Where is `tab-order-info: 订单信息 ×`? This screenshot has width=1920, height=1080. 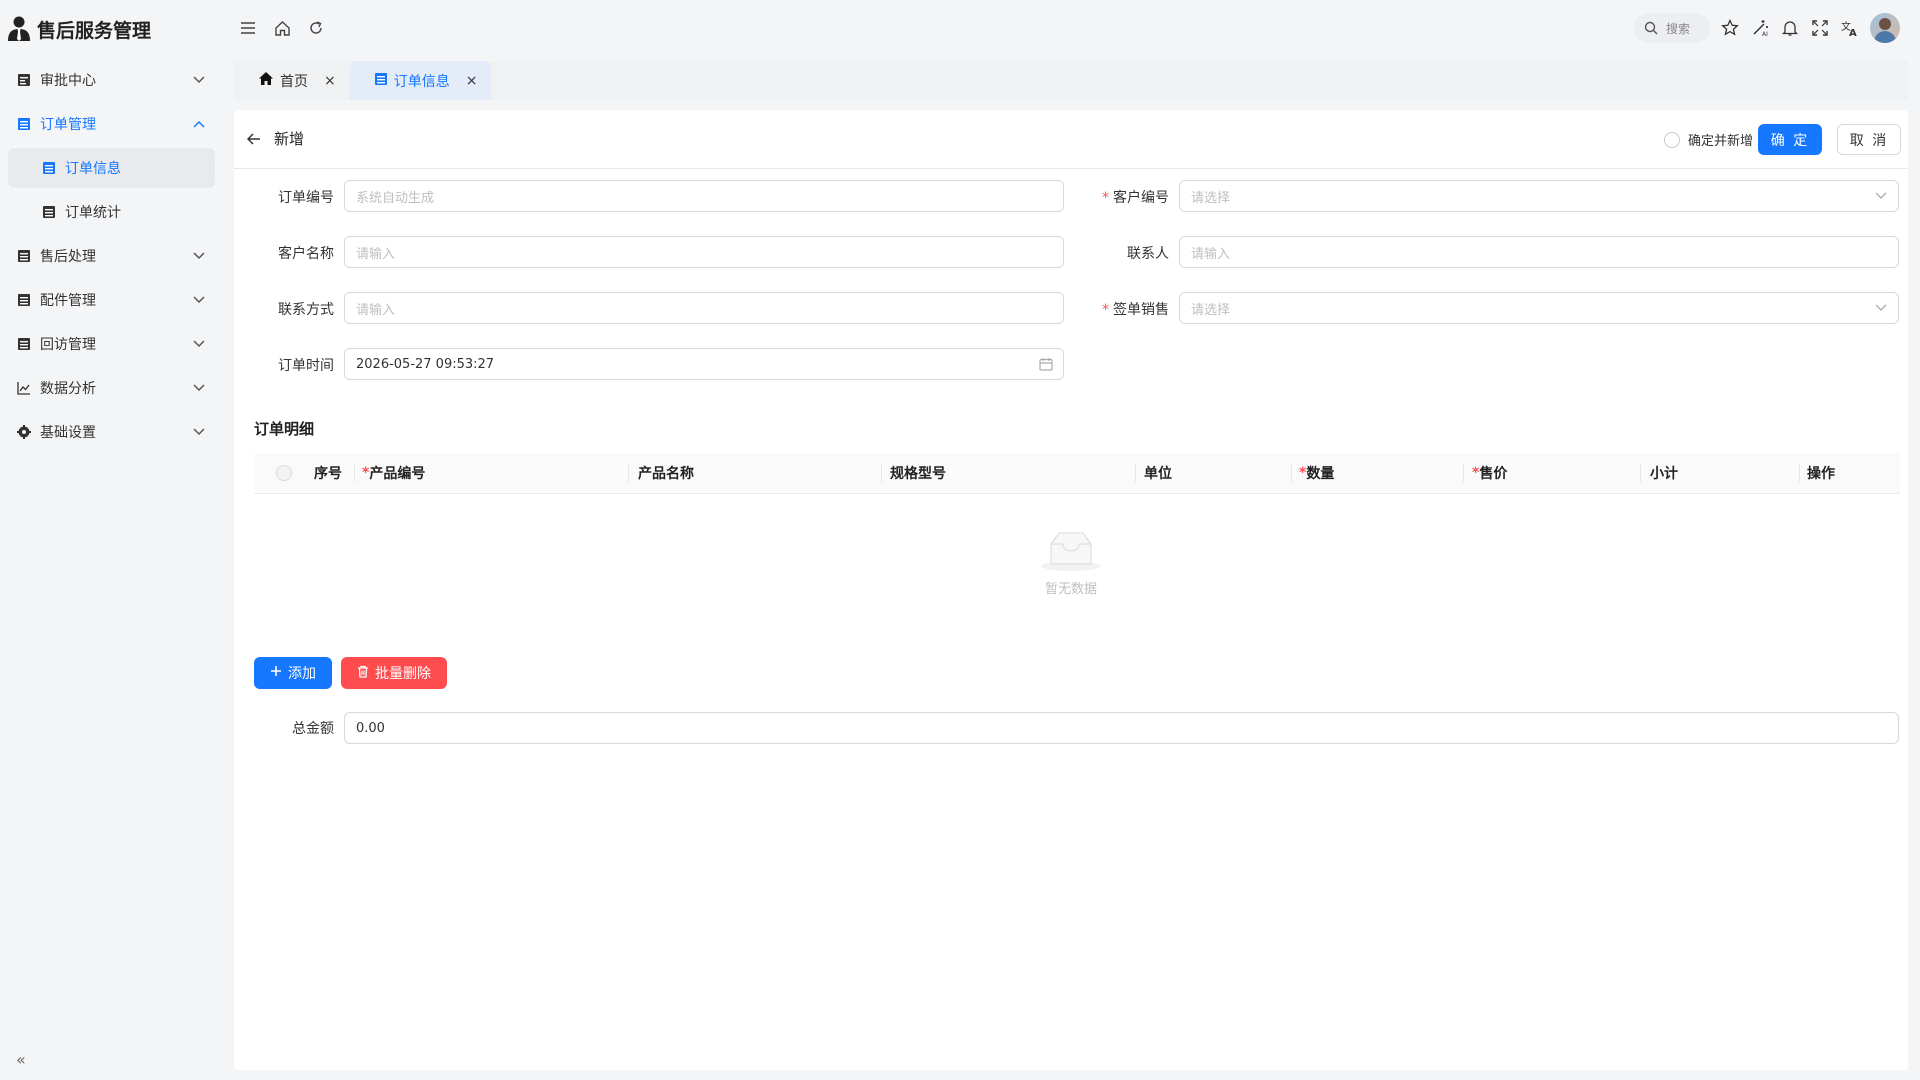 tab-order-info: 订单信息 × is located at coordinates (420, 80).